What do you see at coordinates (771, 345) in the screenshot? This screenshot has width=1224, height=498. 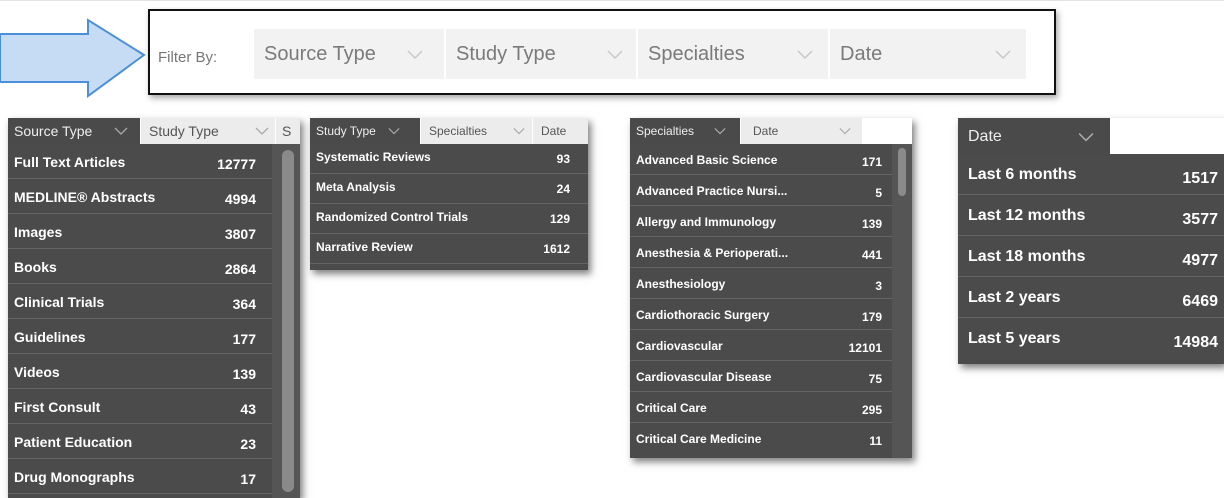 I see `list-item: Cardiovascular 12101` at bounding box center [771, 345].